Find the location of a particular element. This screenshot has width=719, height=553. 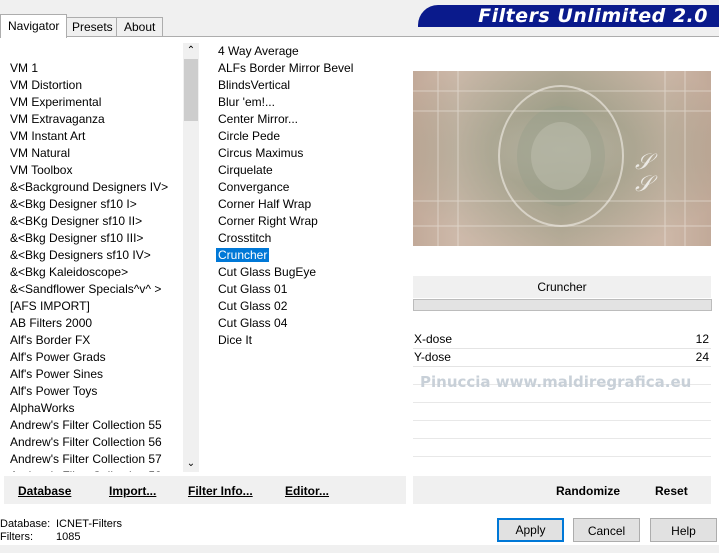

category-item: &<Sandflower Specials^v^ > is located at coordinates (95, 289).